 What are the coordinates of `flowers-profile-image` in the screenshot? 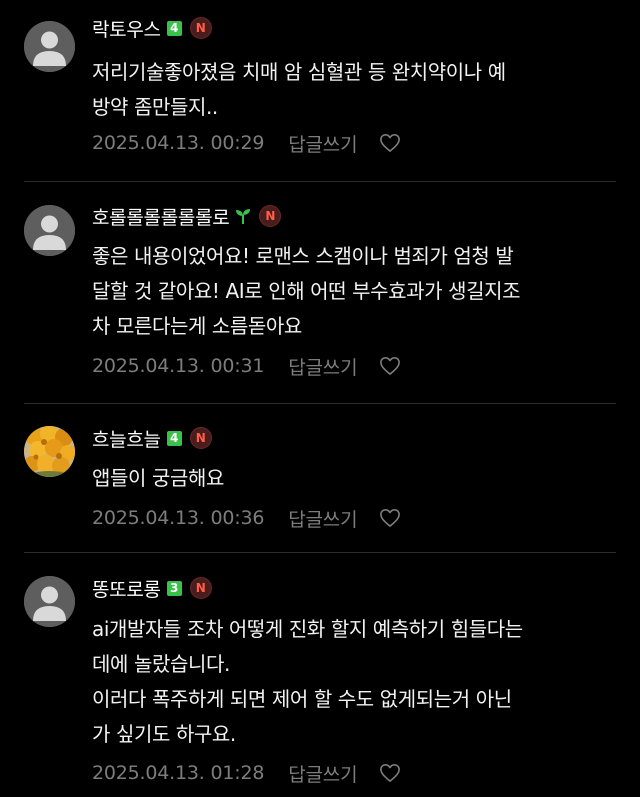 It's located at (49, 451).